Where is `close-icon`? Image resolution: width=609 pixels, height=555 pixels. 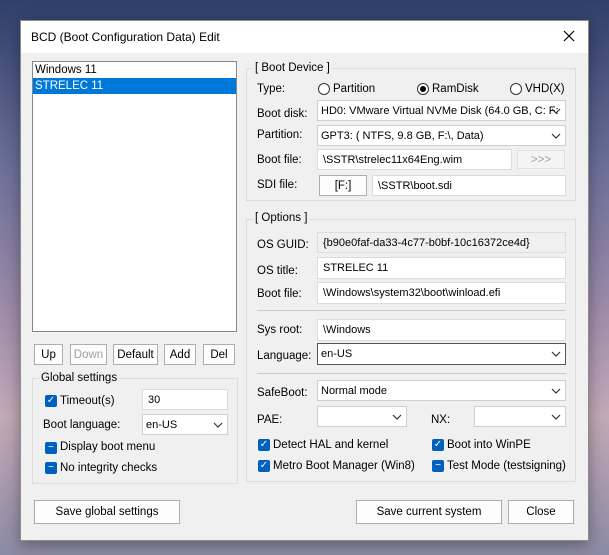
close-icon is located at coordinates (569, 36).